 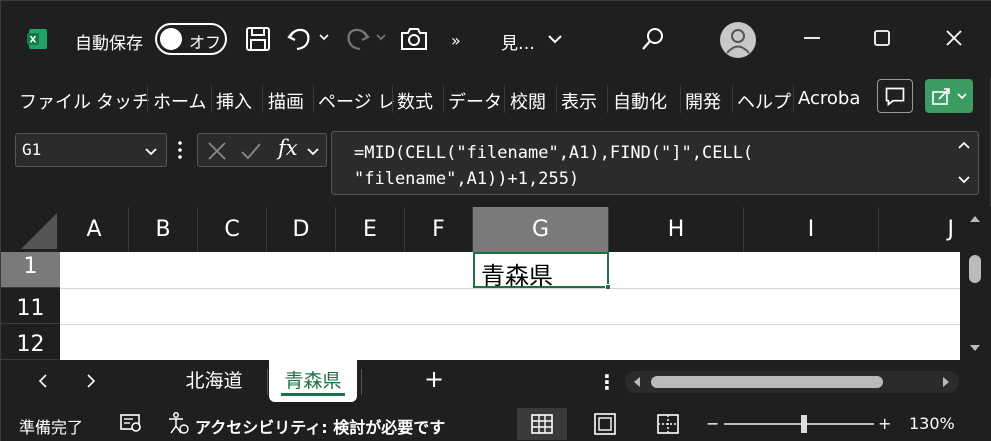 What do you see at coordinates (542, 424) in the screenshot?
I see `normal-view-button` at bounding box center [542, 424].